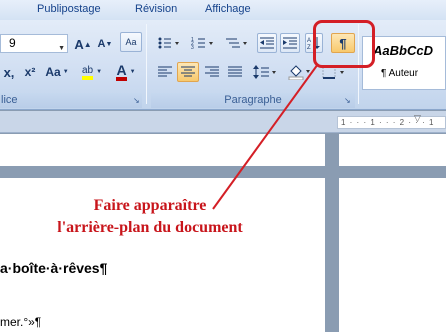 The image size is (446, 332). I want to click on strikethrough-icon: x,, so click(9, 72).